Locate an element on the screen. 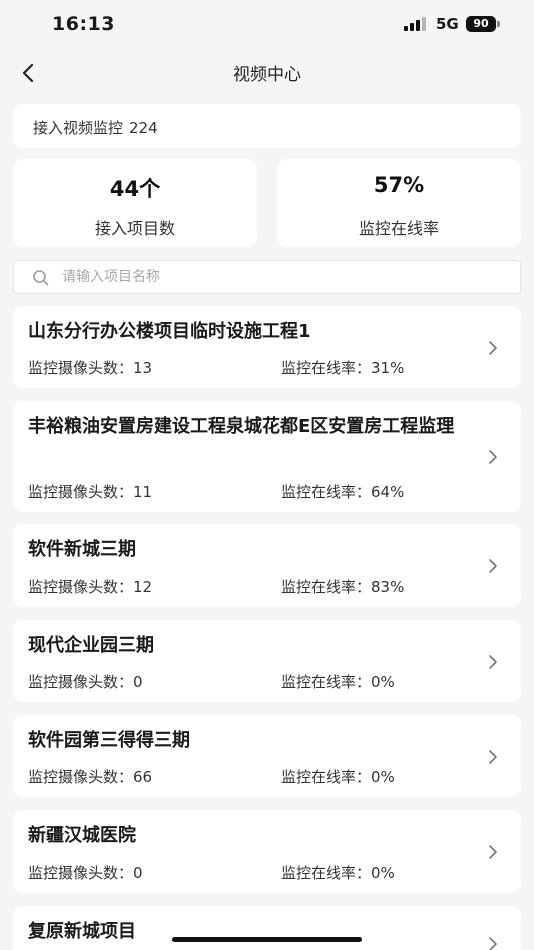 Image resolution: width=534 pixels, height=950 pixels. stat-card-online-rate: 57% 监控在线率 is located at coordinates (399, 203).